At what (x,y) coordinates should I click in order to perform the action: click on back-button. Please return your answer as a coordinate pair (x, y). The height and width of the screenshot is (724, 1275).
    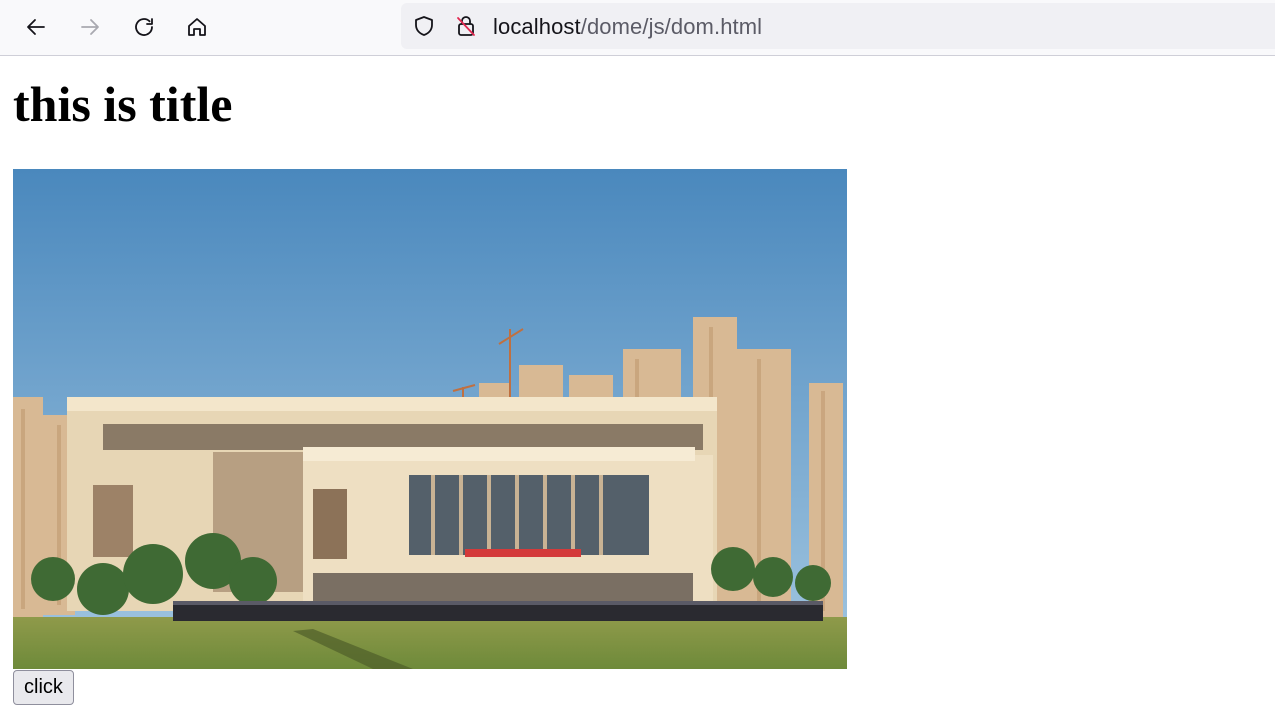
    Looking at the image, I should click on (36, 27).